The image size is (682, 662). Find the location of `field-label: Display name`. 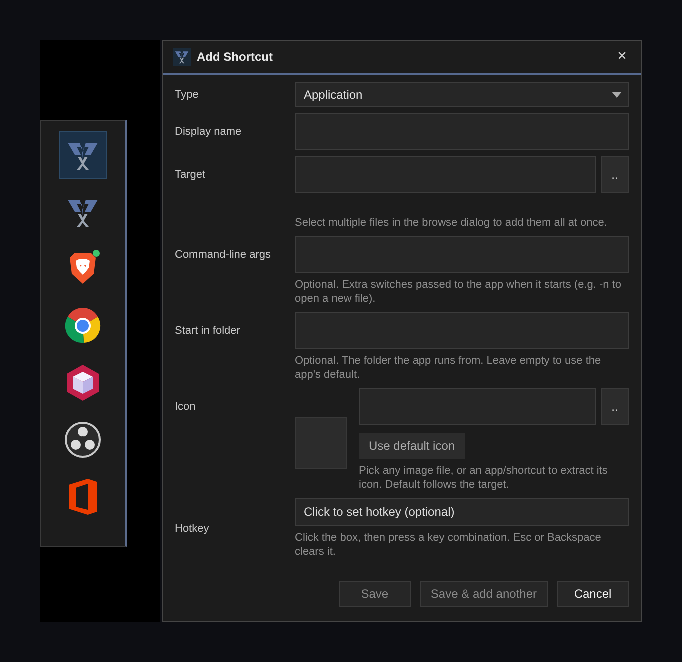

field-label: Display name is located at coordinates (208, 132).